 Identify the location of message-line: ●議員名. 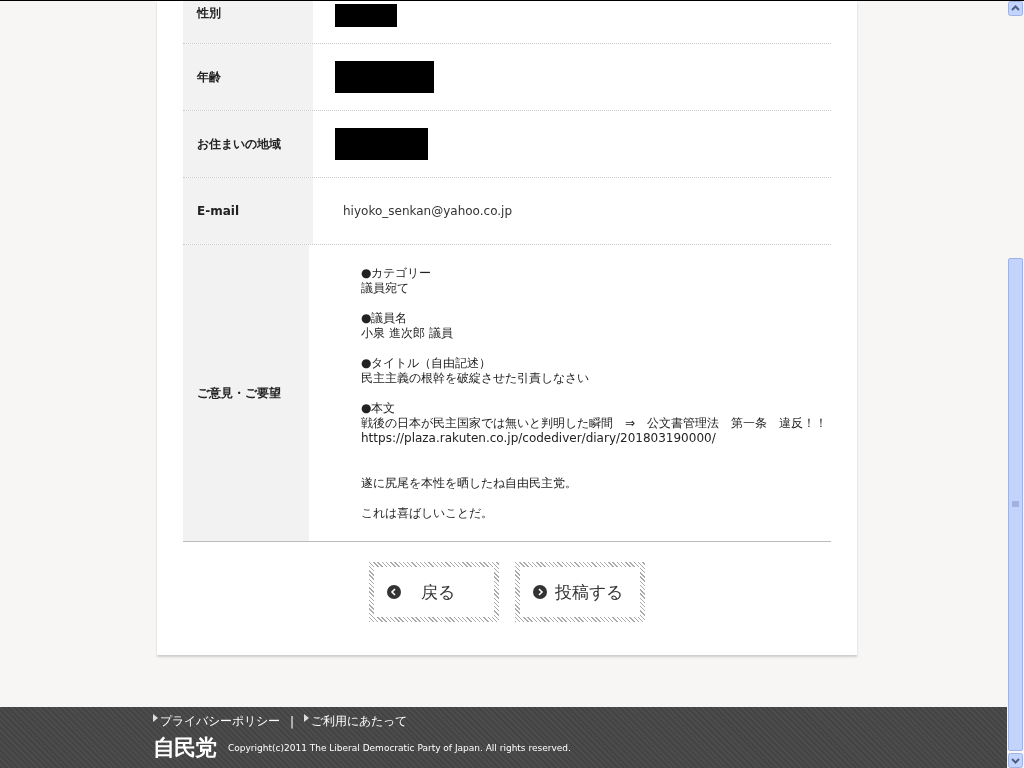
(385, 318).